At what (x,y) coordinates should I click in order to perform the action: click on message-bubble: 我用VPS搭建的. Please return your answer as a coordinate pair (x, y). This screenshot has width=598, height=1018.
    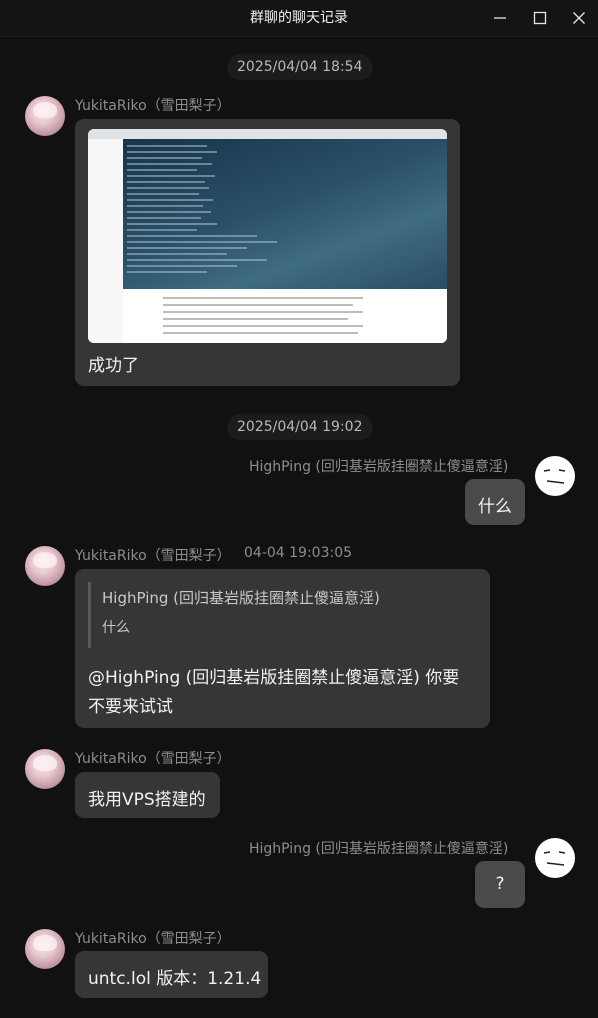
    Looking at the image, I should click on (147, 795).